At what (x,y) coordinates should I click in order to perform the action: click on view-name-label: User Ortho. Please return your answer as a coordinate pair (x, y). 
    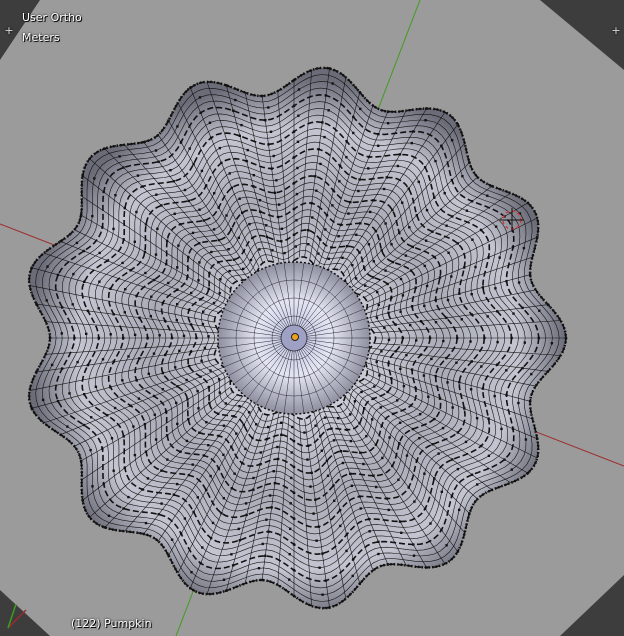
    Looking at the image, I should click on (52, 17).